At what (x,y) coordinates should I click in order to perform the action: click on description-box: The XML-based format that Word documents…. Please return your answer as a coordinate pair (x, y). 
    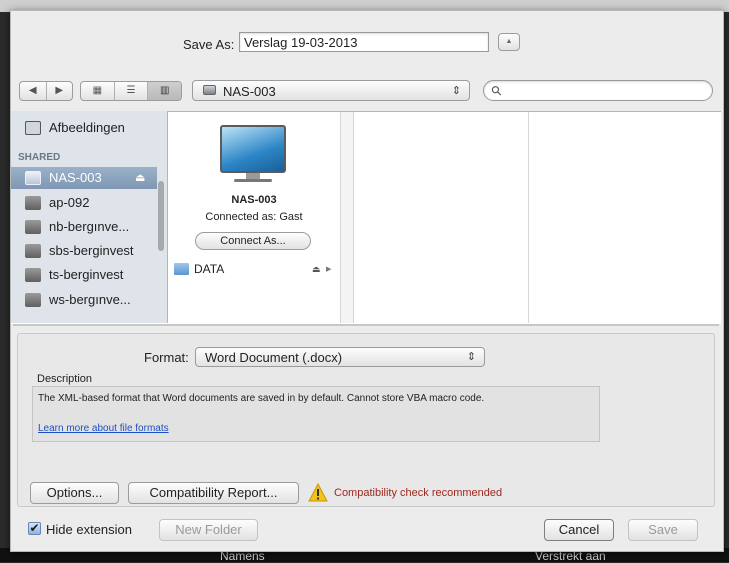
    Looking at the image, I should click on (316, 414).